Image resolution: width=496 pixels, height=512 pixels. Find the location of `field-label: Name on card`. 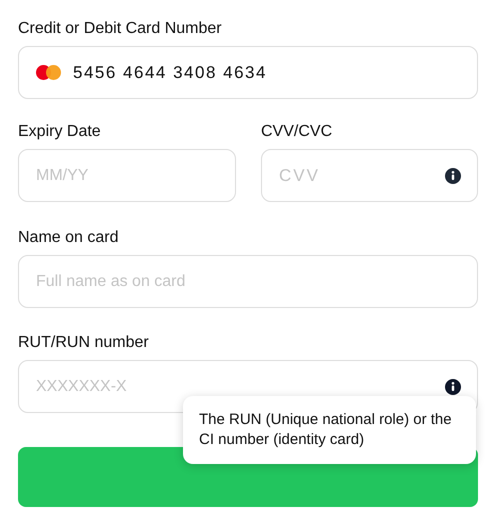

field-label: Name on card is located at coordinates (69, 238).